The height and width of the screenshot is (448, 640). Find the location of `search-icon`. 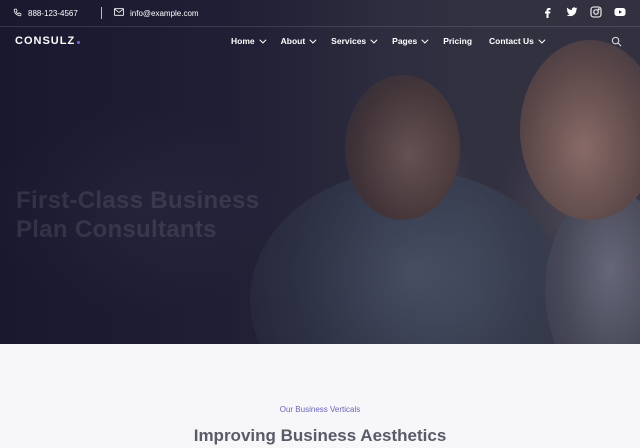

search-icon is located at coordinates (616, 42).